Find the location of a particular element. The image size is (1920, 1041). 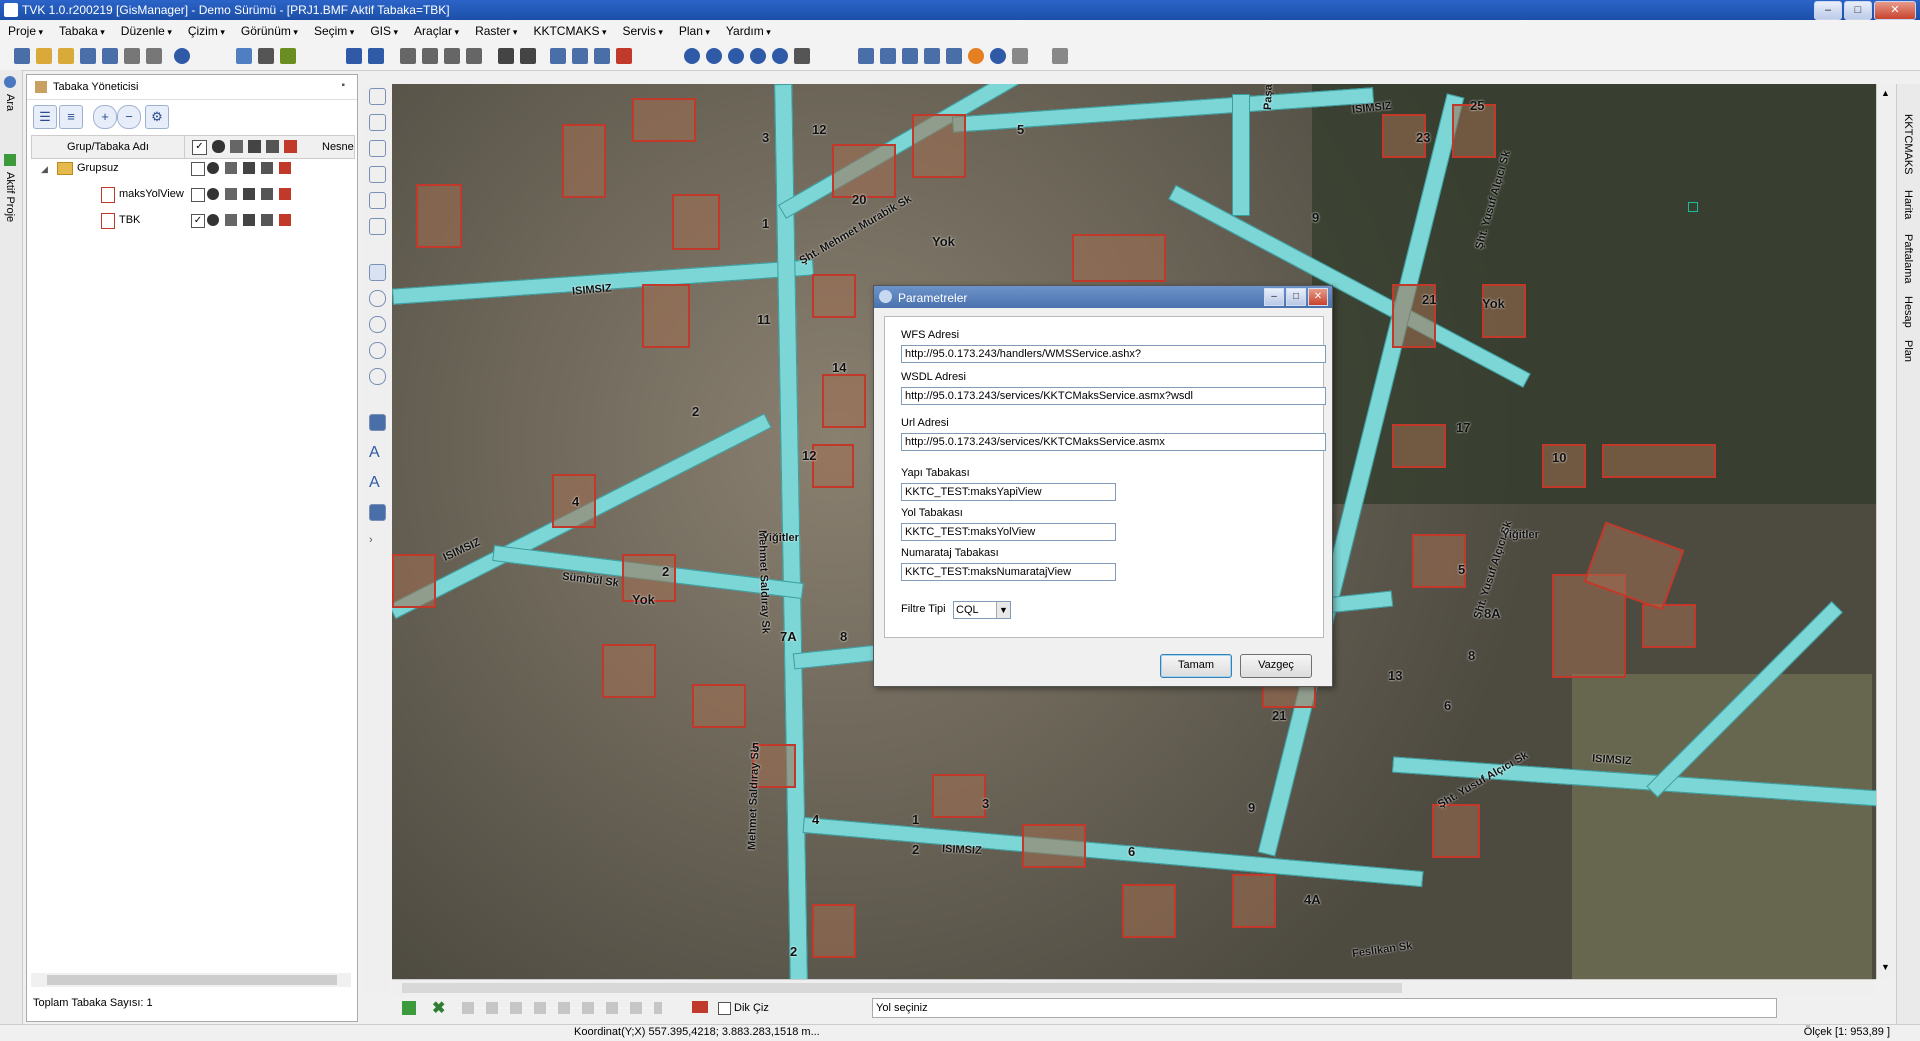

print-icon is located at coordinates (132, 56).